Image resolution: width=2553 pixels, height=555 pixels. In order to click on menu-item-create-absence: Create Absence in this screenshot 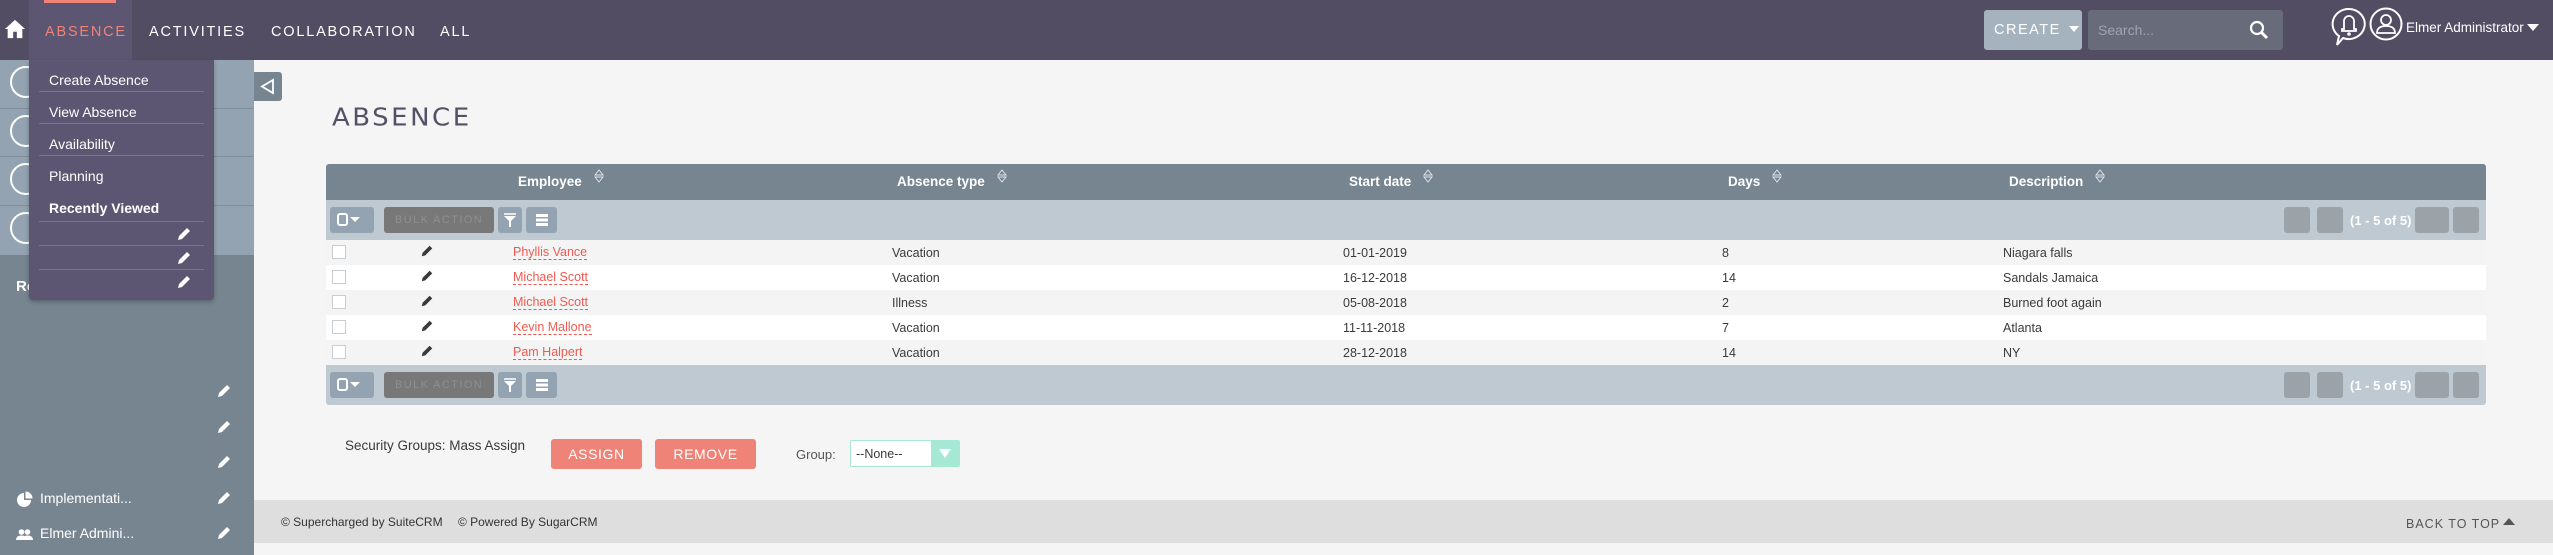, I will do `click(121, 76)`.